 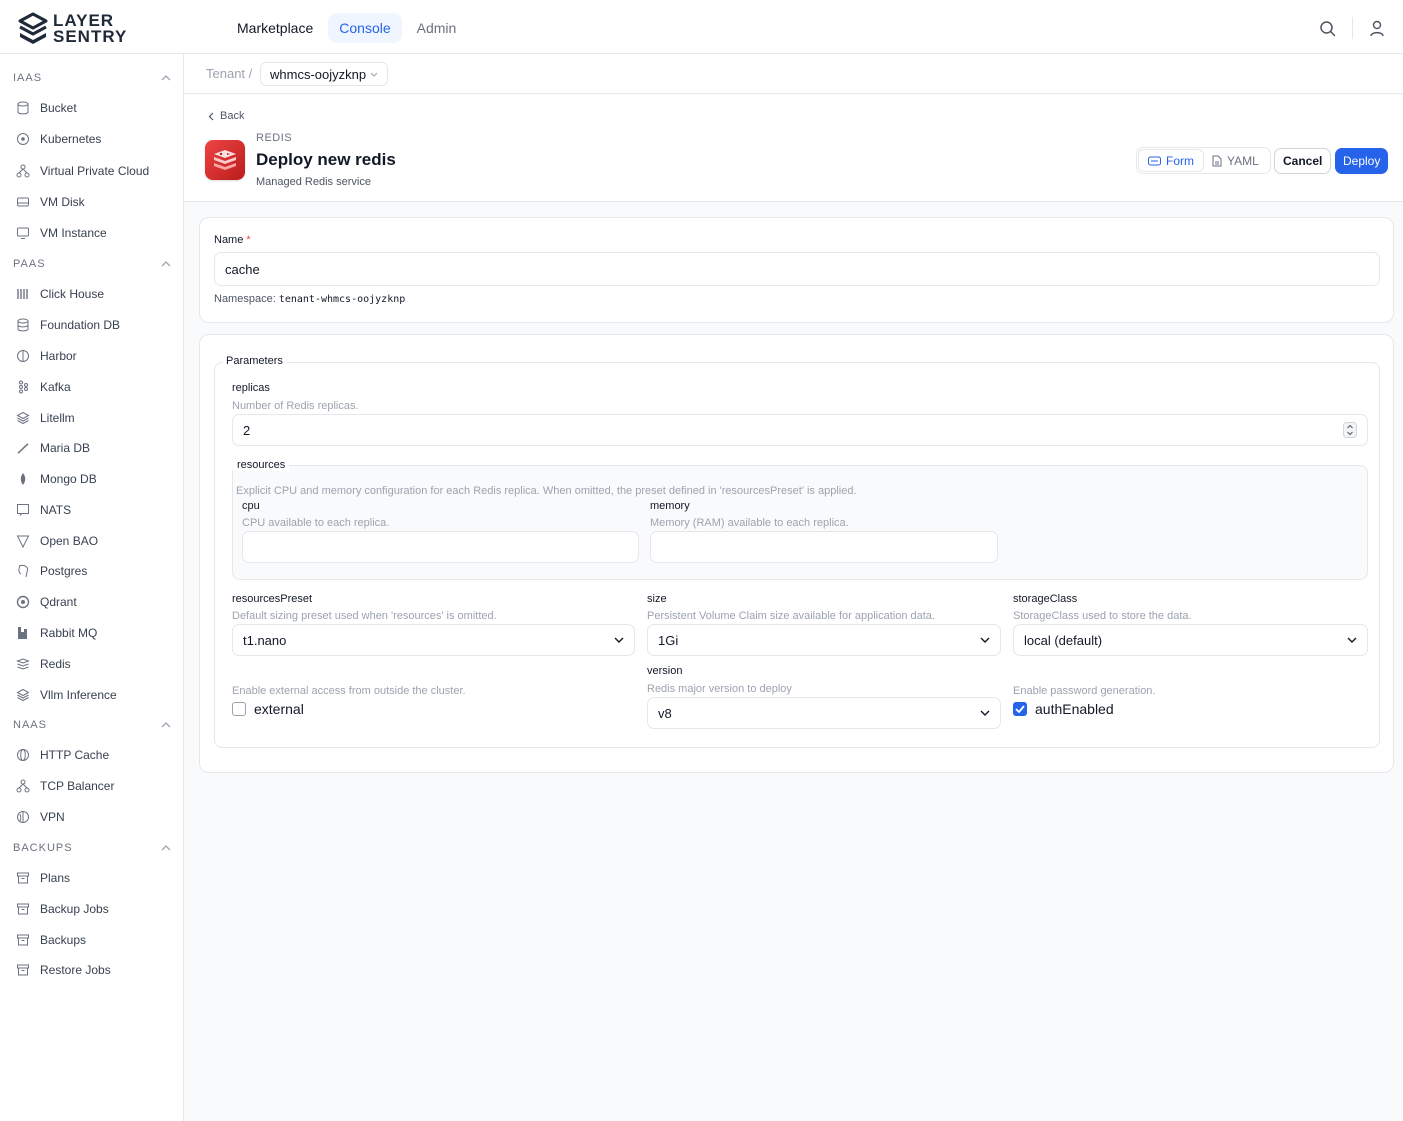 I want to click on resources-preset-label: resourcesPreset, so click(x=272, y=599).